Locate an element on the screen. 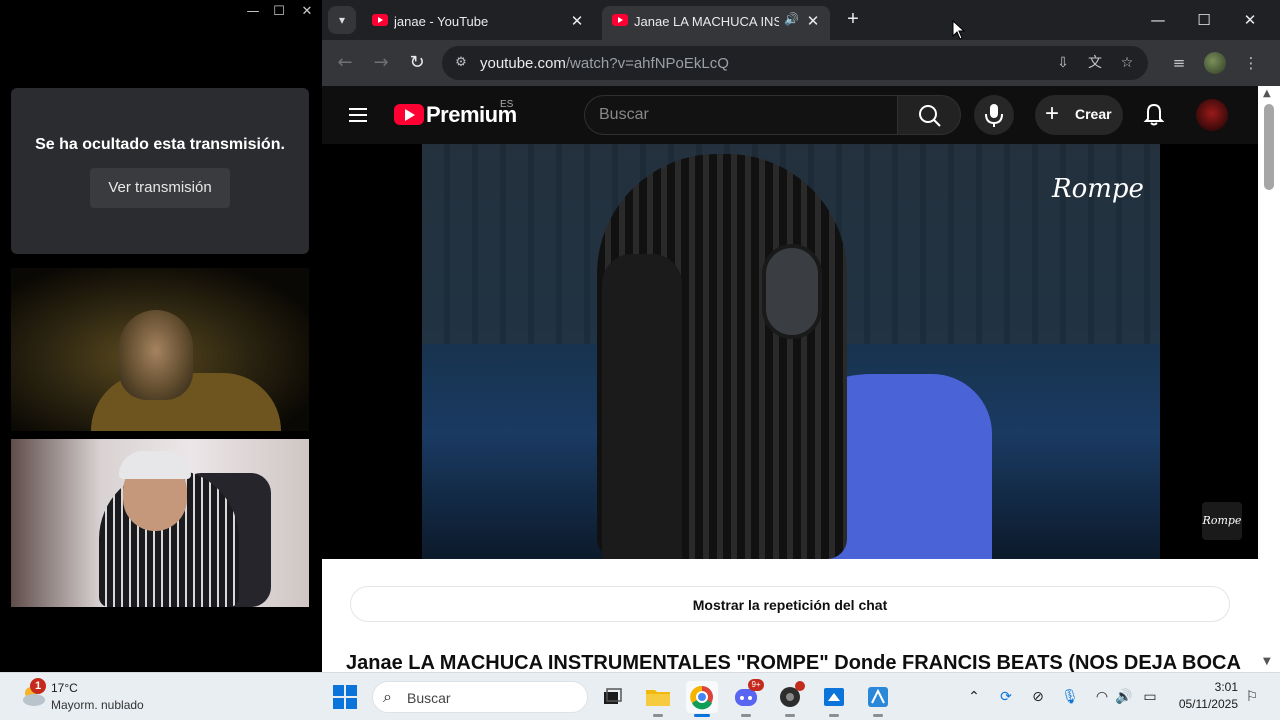 This screenshot has width=1280, height=720. notifications-button is located at coordinates (1154, 114).